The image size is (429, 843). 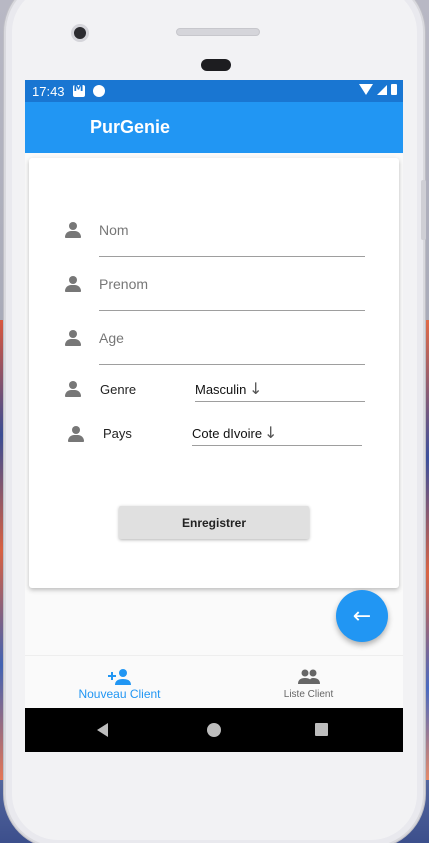 I want to click on battery-icon, so click(x=394, y=89).